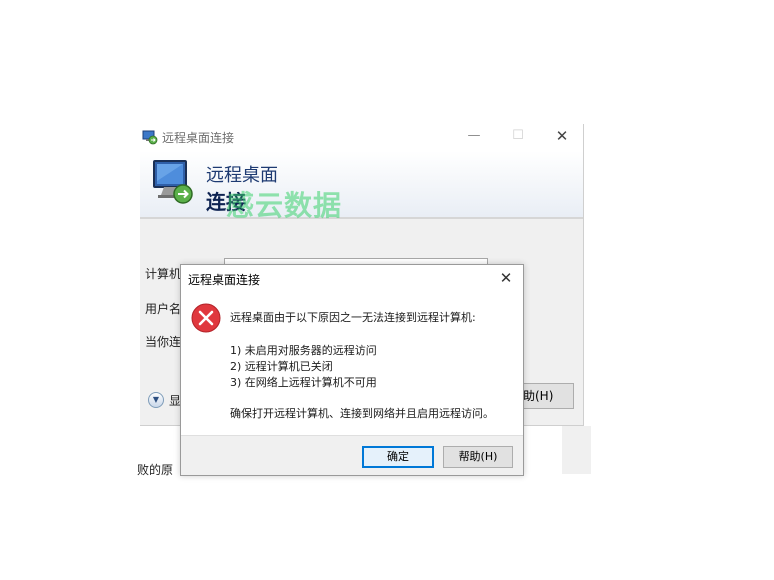 The height and width of the screenshot is (580, 774). Describe the element at coordinates (163, 274) in the screenshot. I see `computer-label: 计算机` at that location.